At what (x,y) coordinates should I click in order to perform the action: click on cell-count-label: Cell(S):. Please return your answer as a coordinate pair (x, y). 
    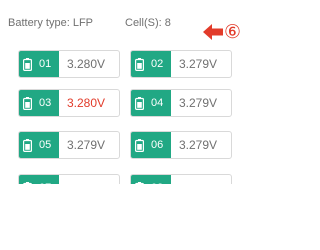
    Looking at the image, I should click on (143, 23).